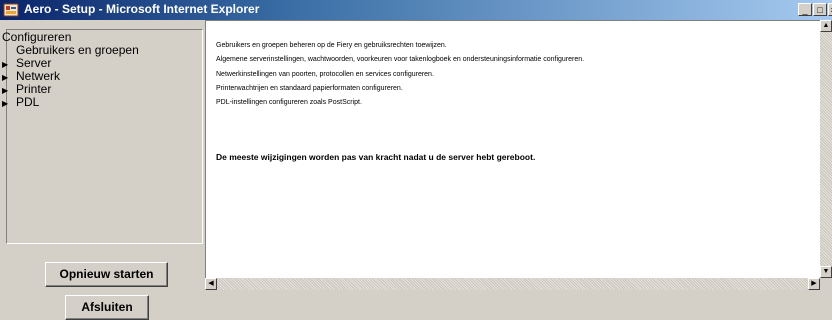  What do you see at coordinates (11, 10) in the screenshot?
I see `app-icon` at bounding box center [11, 10].